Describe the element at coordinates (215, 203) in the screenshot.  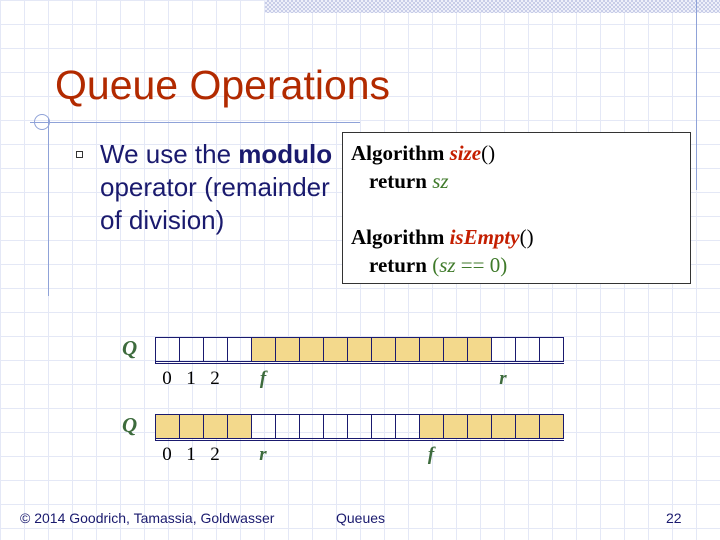
I see `bullet-text-after: operator (remainder of division)` at that location.